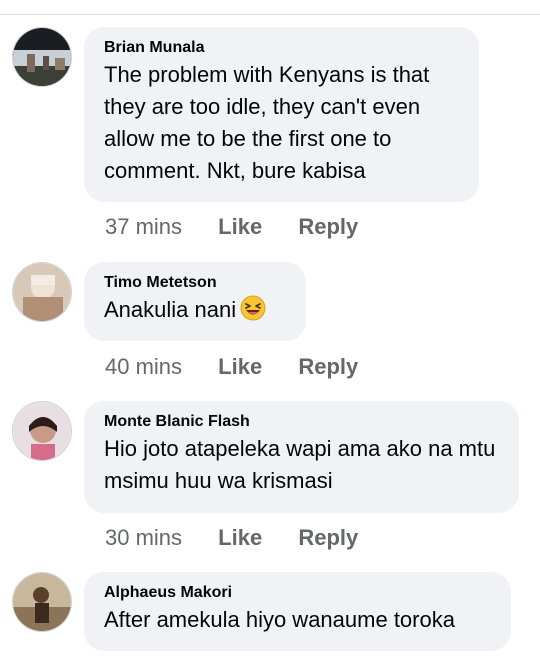 Image resolution: width=540 pixels, height=656 pixels. What do you see at coordinates (143, 227) in the screenshot?
I see `comment-timestamp: 37 mins` at bounding box center [143, 227].